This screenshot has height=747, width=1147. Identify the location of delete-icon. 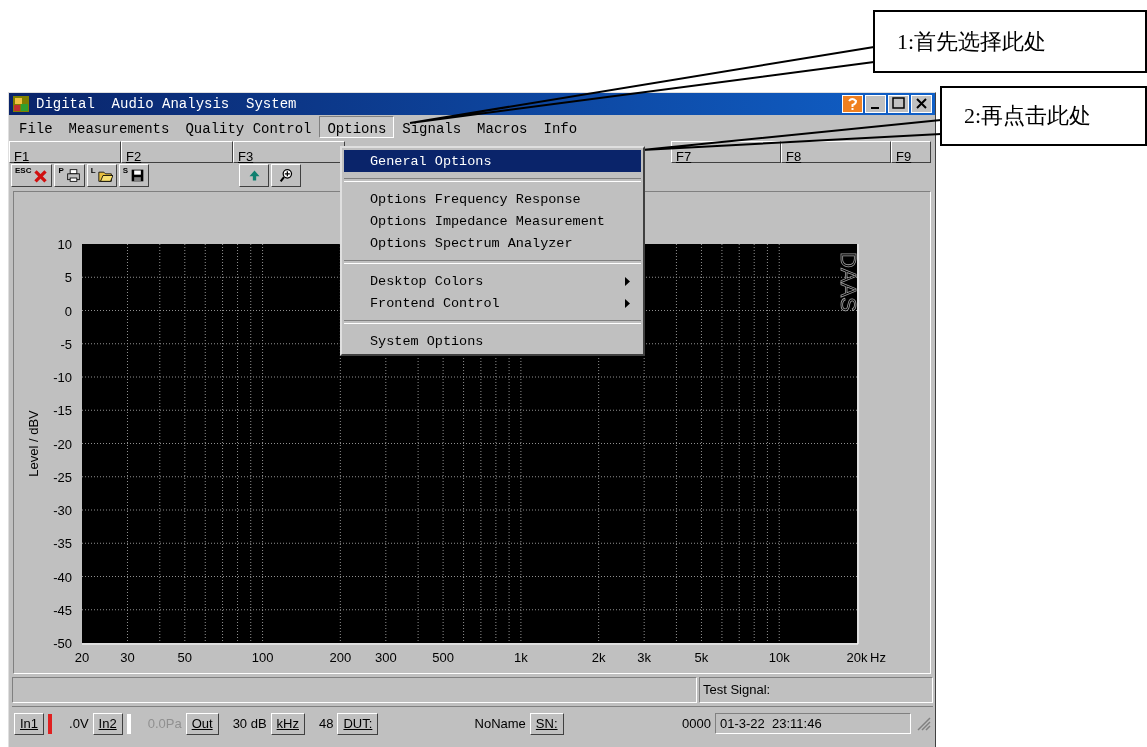
(41, 175).